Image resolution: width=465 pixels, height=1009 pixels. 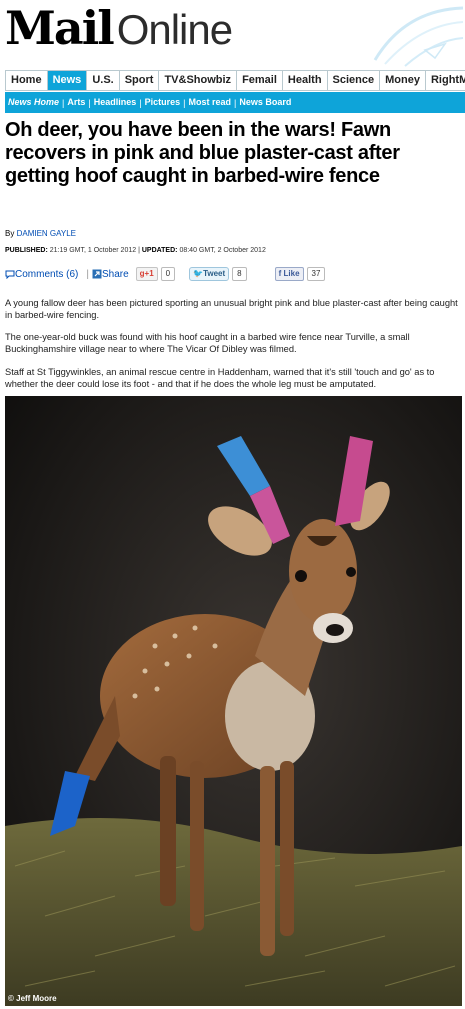 What do you see at coordinates (27, 80) in the screenshot?
I see `nav-item-home: Home` at bounding box center [27, 80].